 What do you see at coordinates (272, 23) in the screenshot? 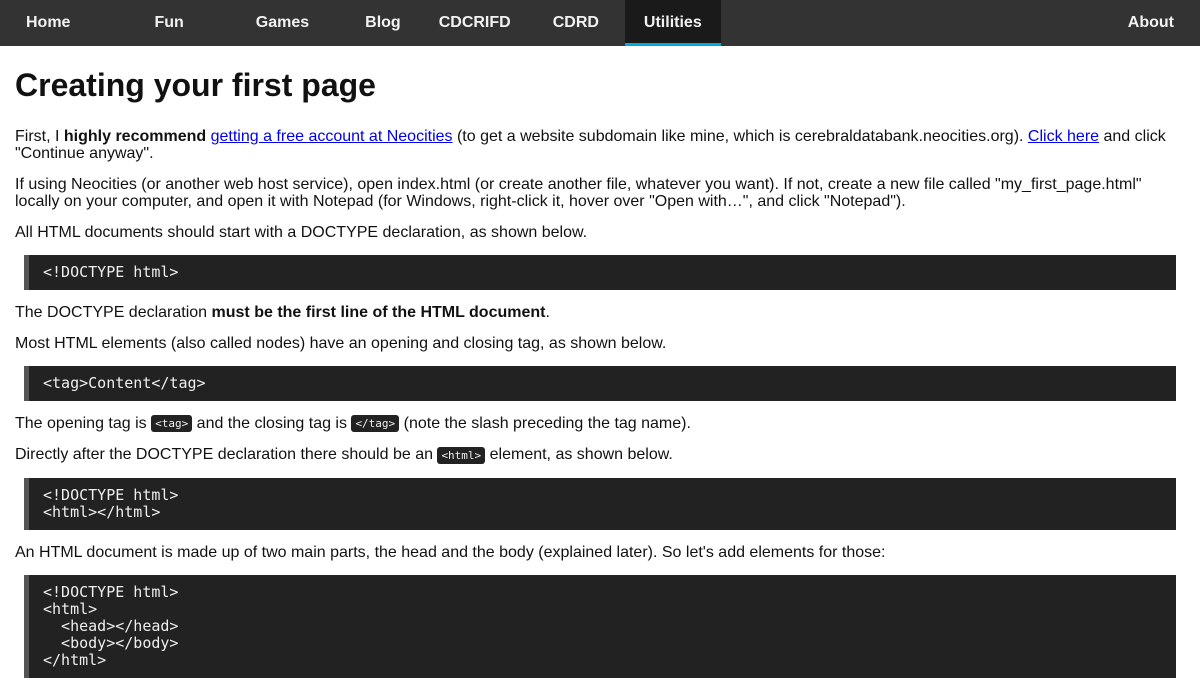
I see `nav-item-games: Games` at bounding box center [272, 23].